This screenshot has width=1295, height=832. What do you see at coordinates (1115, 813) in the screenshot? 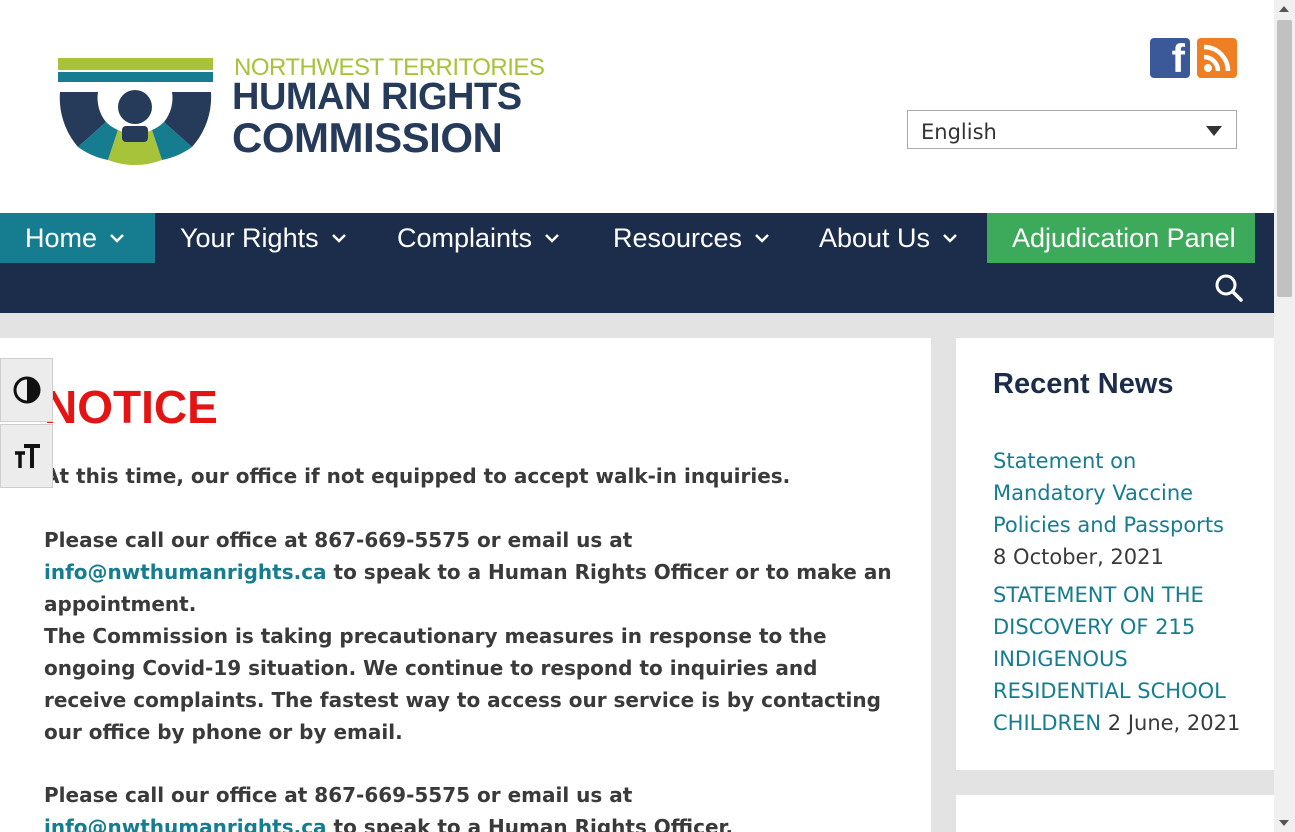
I see `sidebar-widget` at bounding box center [1115, 813].